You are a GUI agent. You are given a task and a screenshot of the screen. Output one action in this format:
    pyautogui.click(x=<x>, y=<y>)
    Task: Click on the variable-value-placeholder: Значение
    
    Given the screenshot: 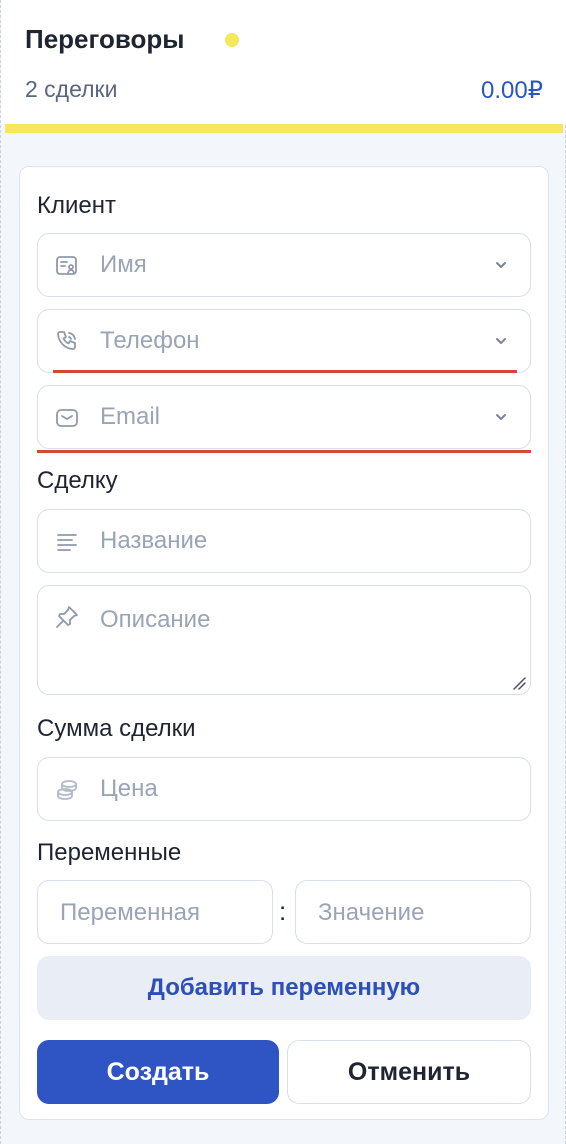 What is the action you would take?
    pyautogui.click(x=371, y=912)
    